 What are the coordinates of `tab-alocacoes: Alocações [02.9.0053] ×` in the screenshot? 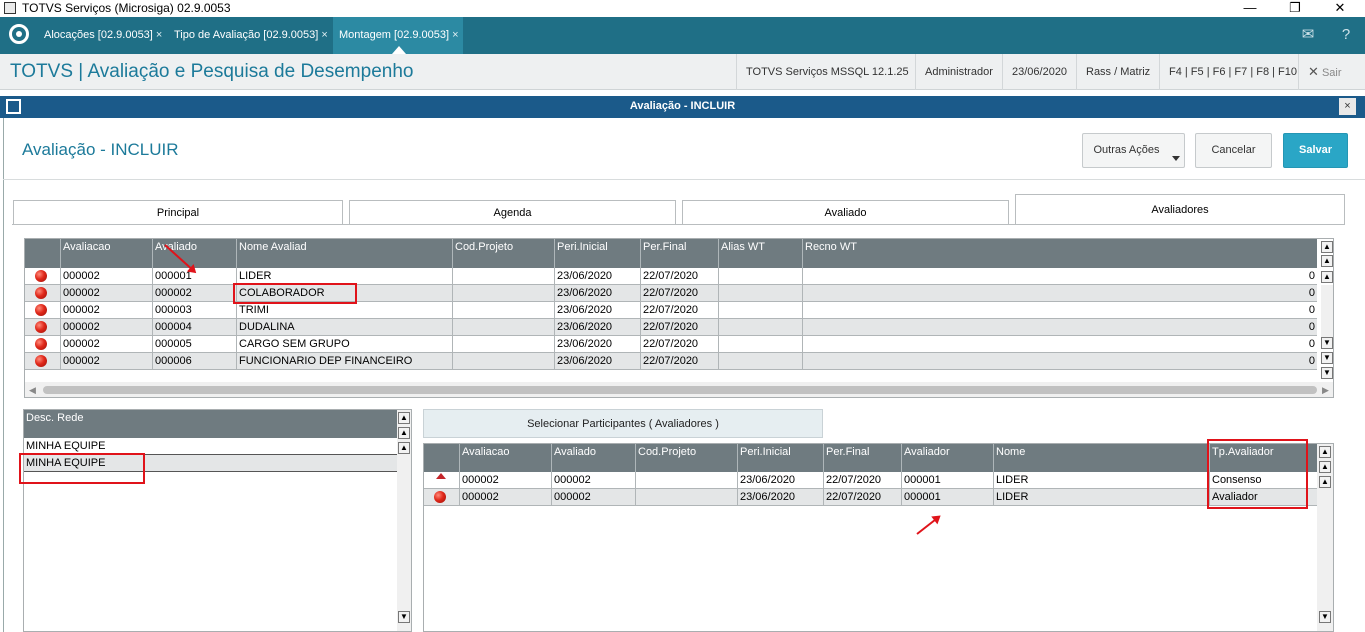 It's located at (102, 35).